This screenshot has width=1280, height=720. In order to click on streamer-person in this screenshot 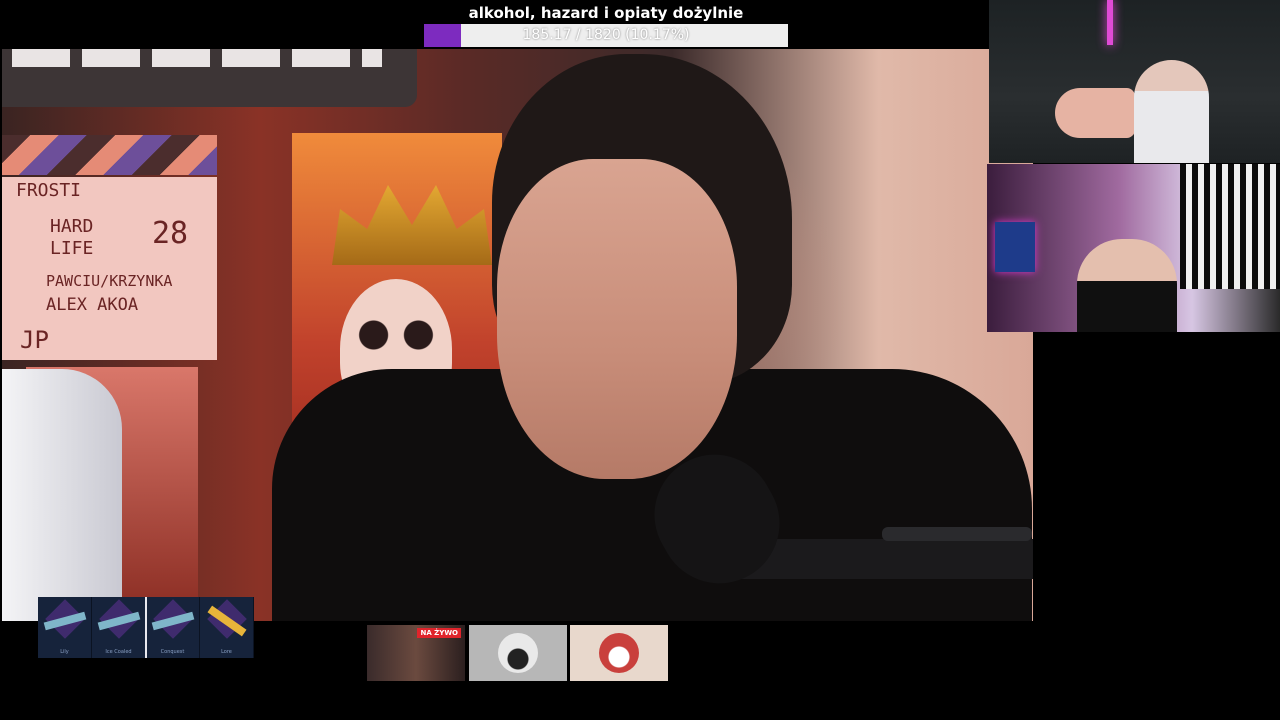, I will do `click(1127, 285)`.